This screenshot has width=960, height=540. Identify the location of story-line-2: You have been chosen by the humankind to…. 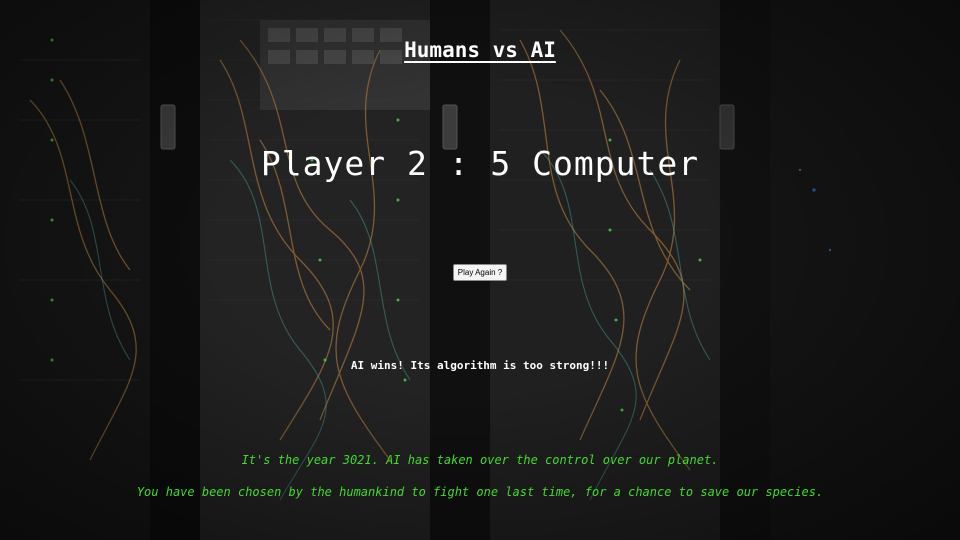
(480, 492).